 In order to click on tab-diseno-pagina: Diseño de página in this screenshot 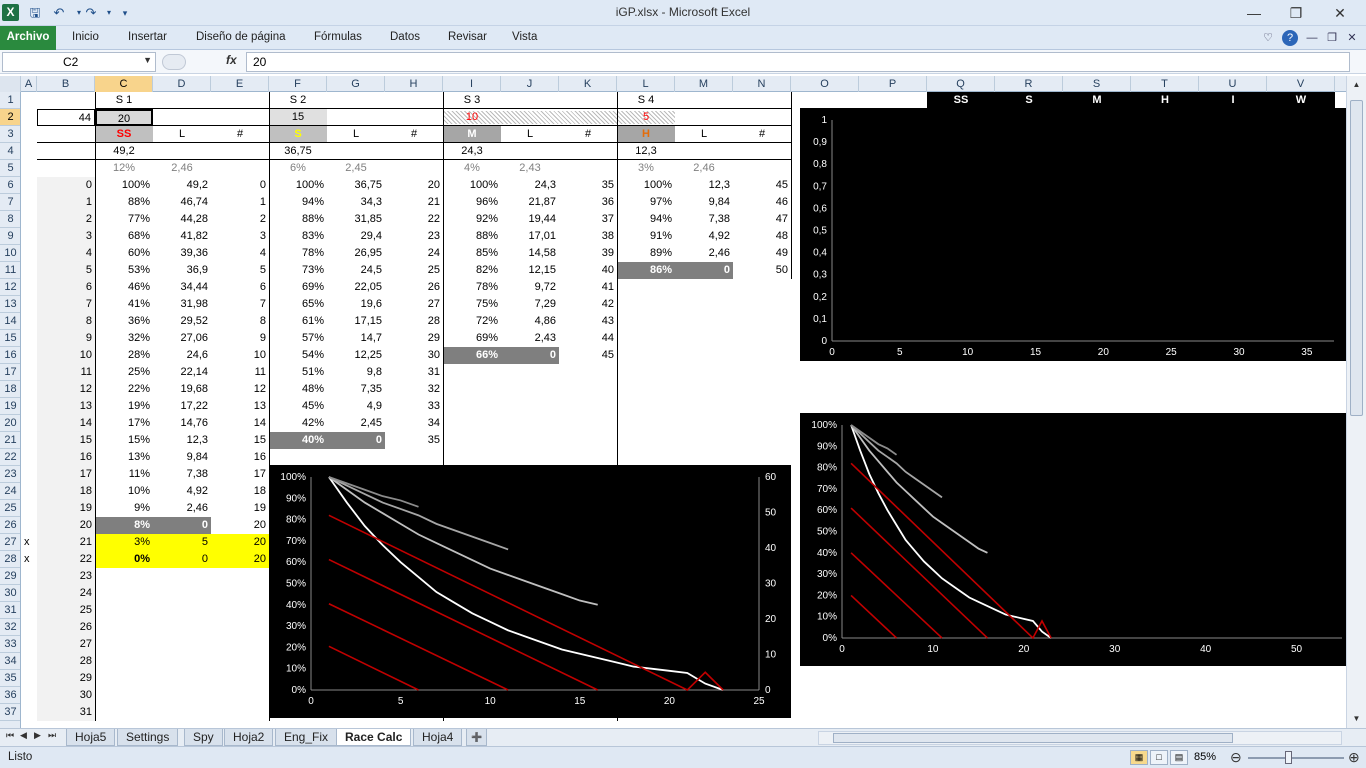, I will do `click(241, 38)`.